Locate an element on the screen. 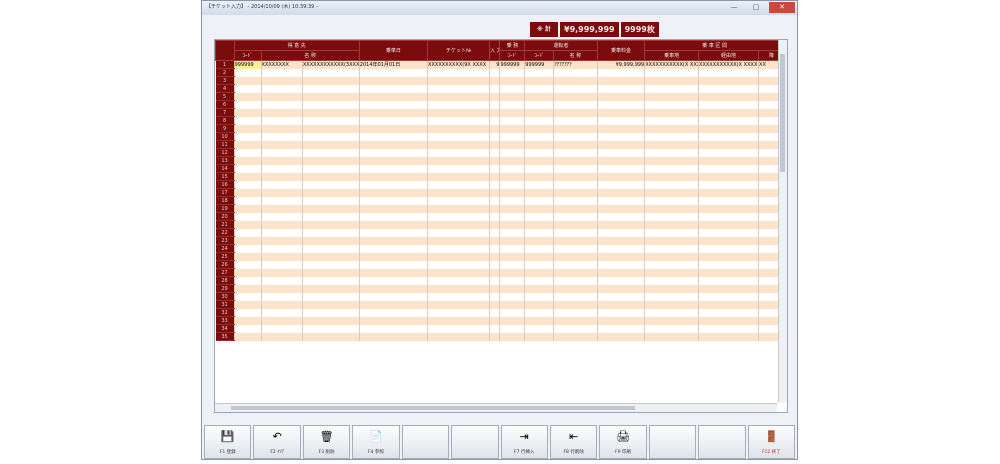 This screenshot has width=1000, height=464. f2-button: ↶ F2 ｸﾘｱ is located at coordinates (277, 442).